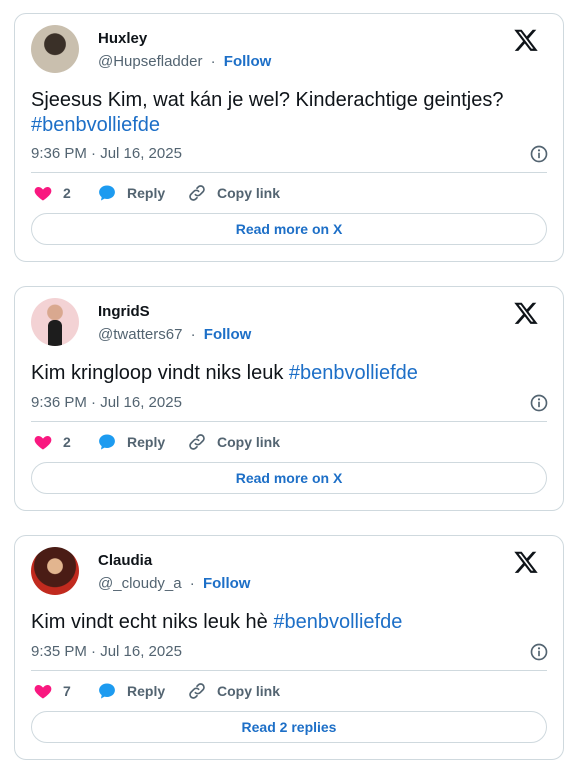 This screenshot has width=568, height=769. What do you see at coordinates (290, 652) in the screenshot?
I see `tweet-meta: 9:35 PM · Jul 16, 2025` at bounding box center [290, 652].